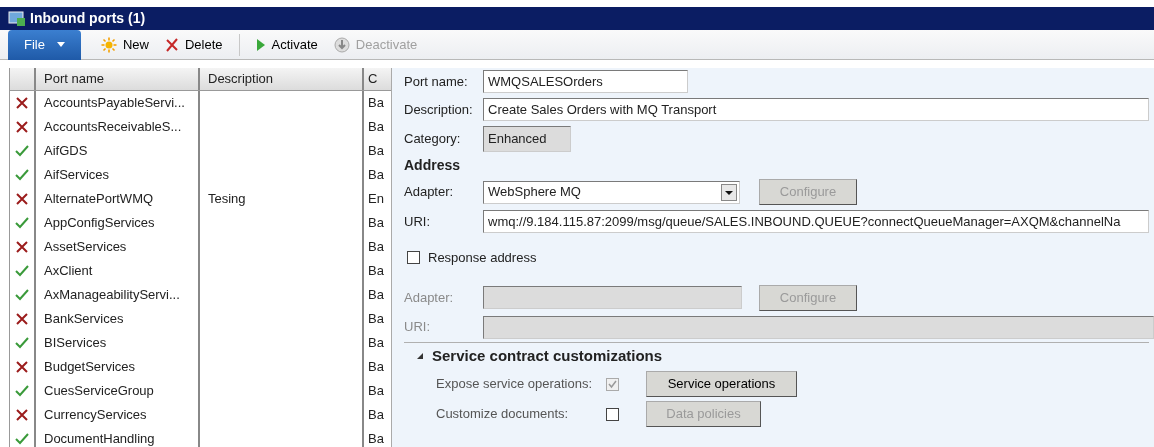  What do you see at coordinates (75, 343) in the screenshot?
I see `table-cell-text: BIServices` at bounding box center [75, 343].